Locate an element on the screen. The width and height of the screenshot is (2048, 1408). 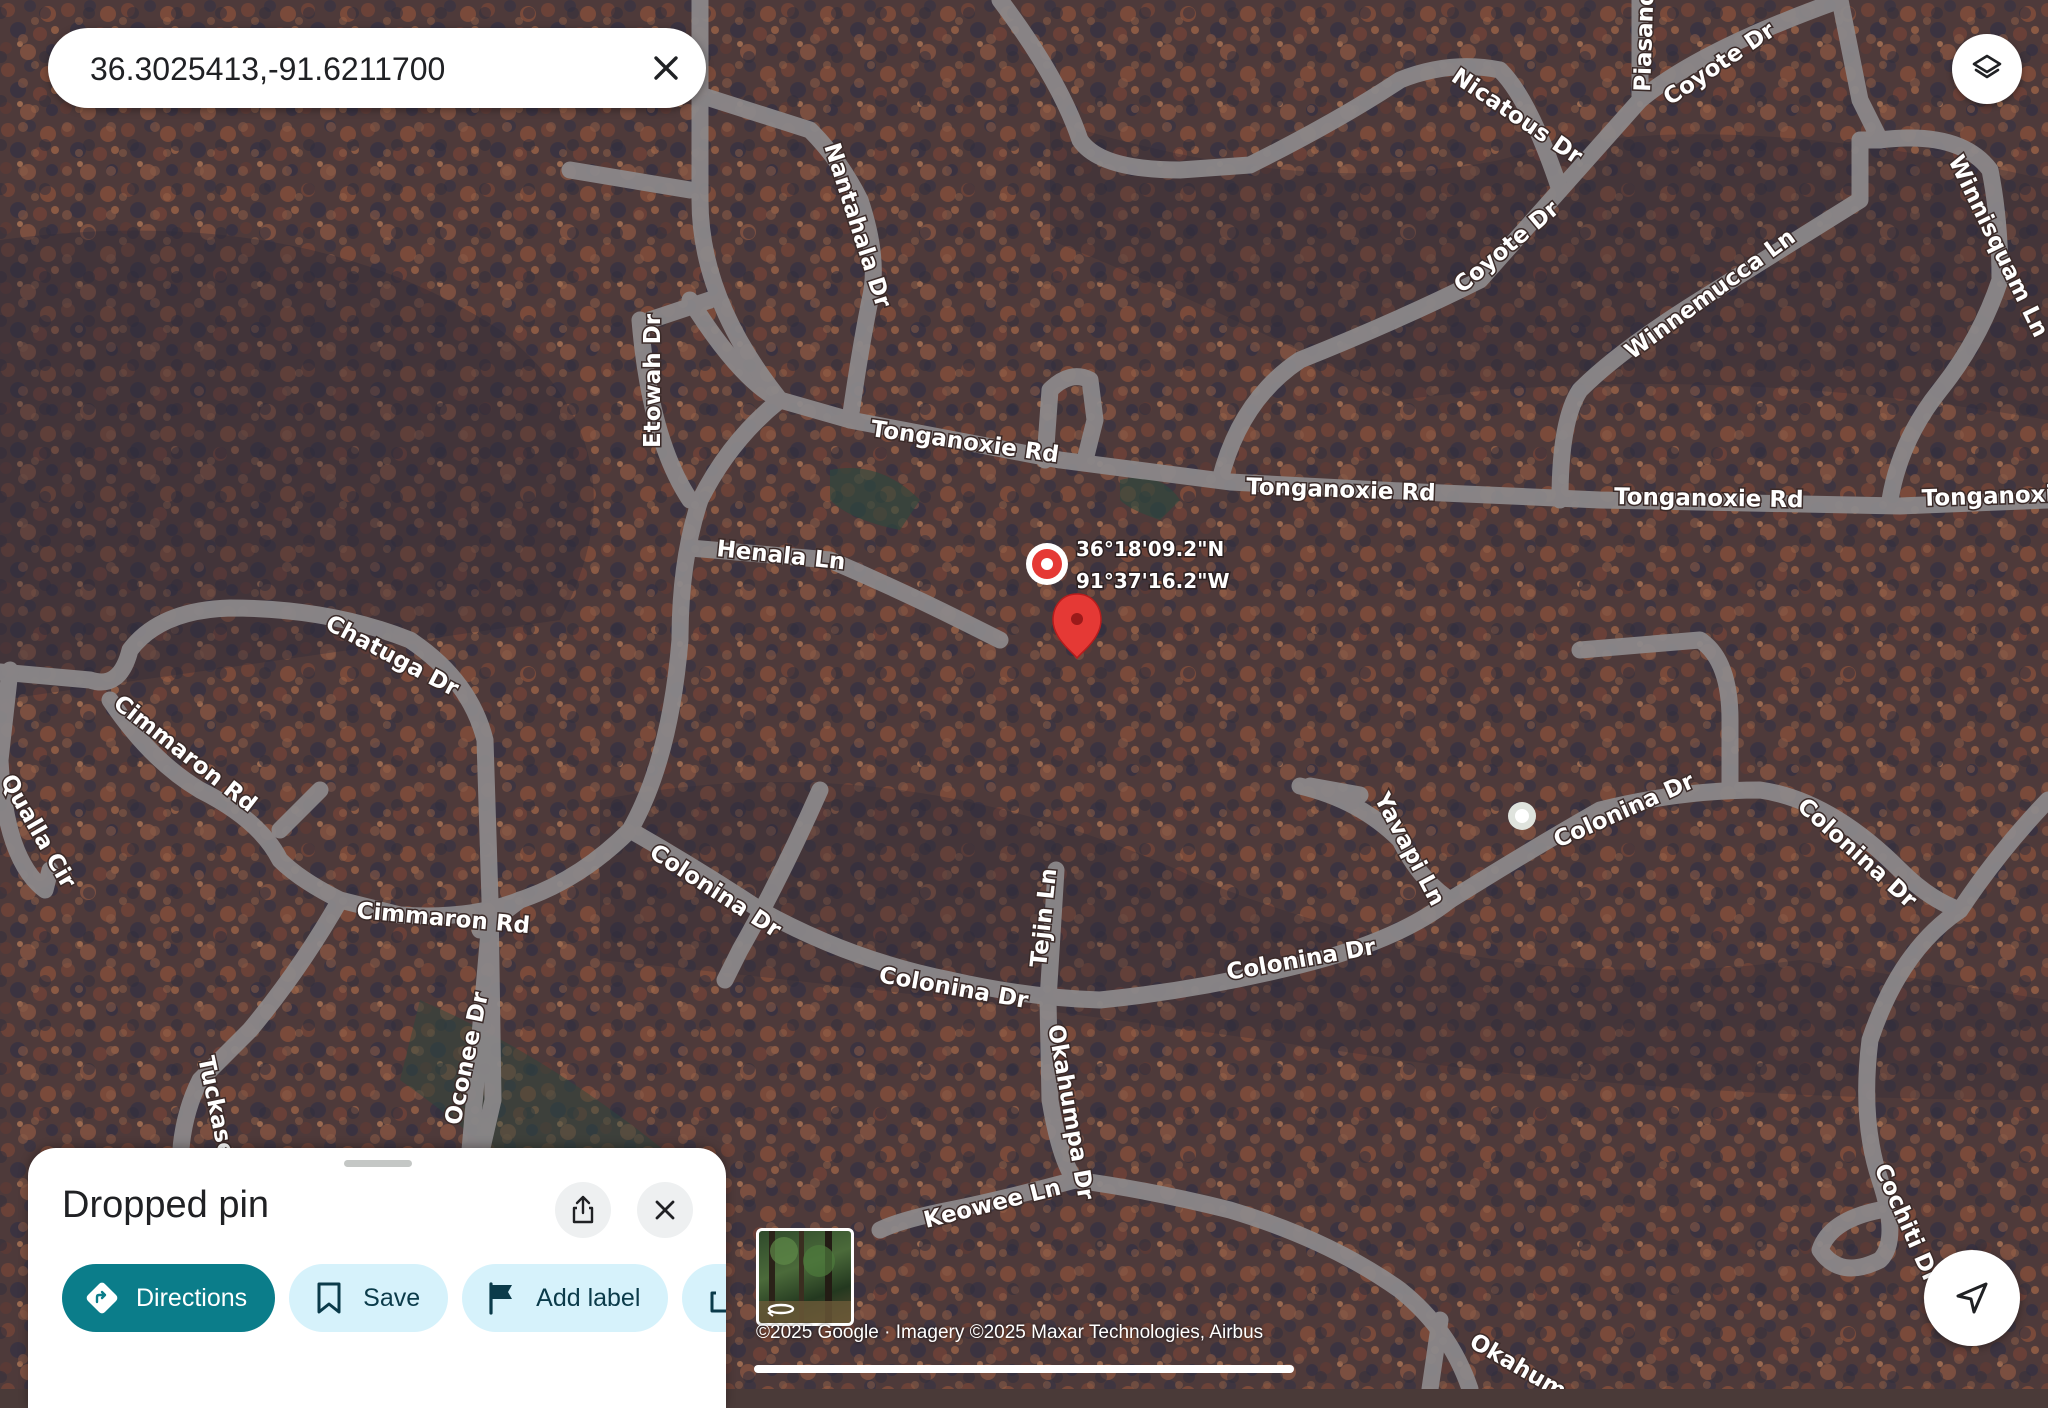
directions-icon is located at coordinates (102, 1298).